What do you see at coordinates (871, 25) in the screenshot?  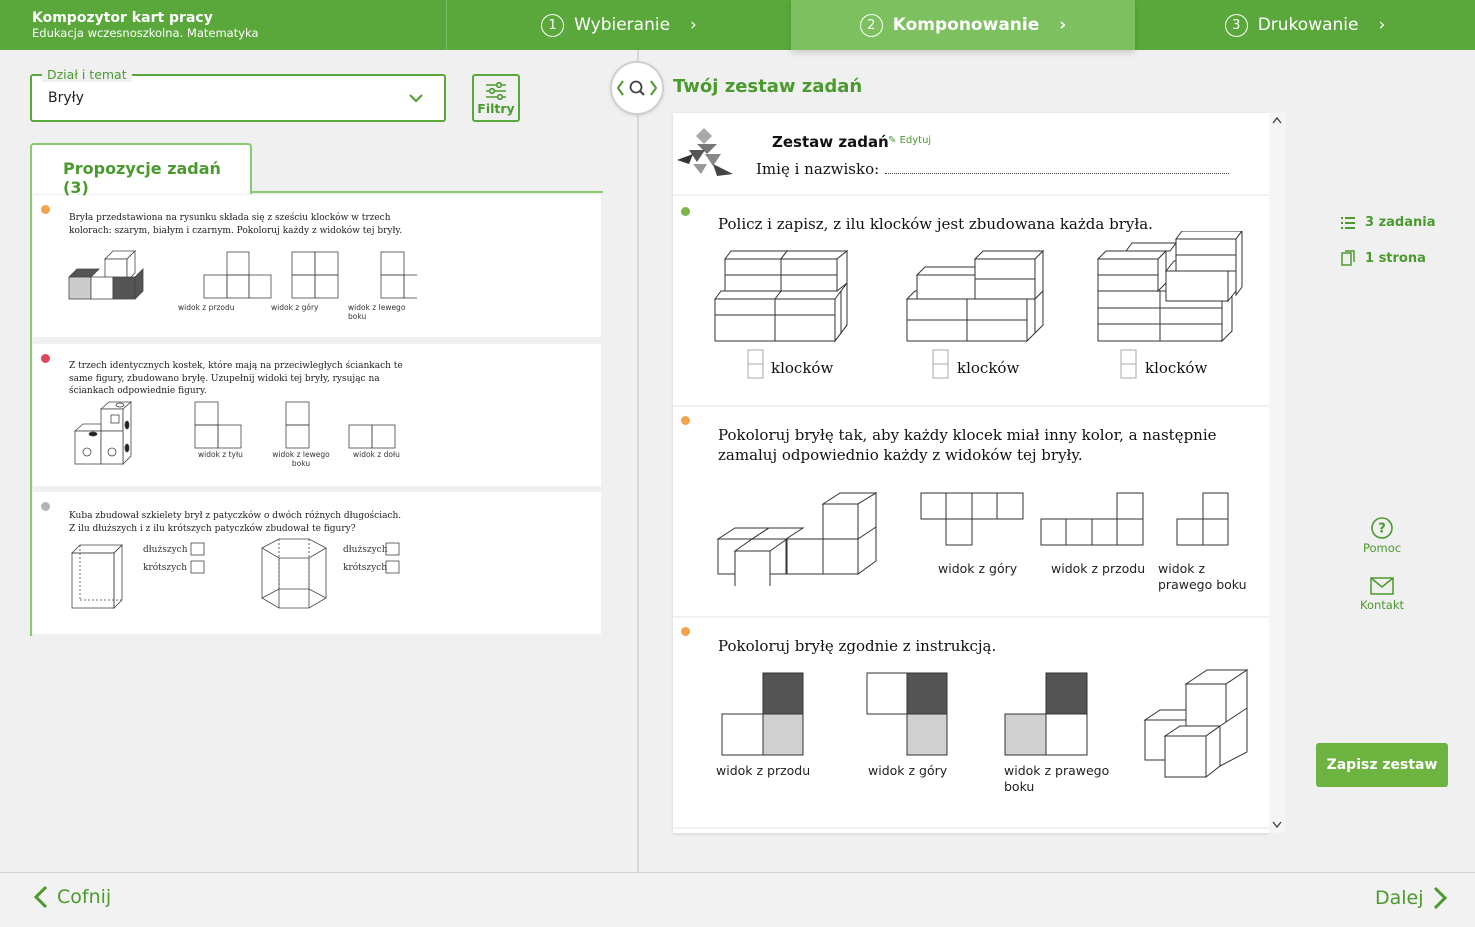 I see `step-number: 2` at bounding box center [871, 25].